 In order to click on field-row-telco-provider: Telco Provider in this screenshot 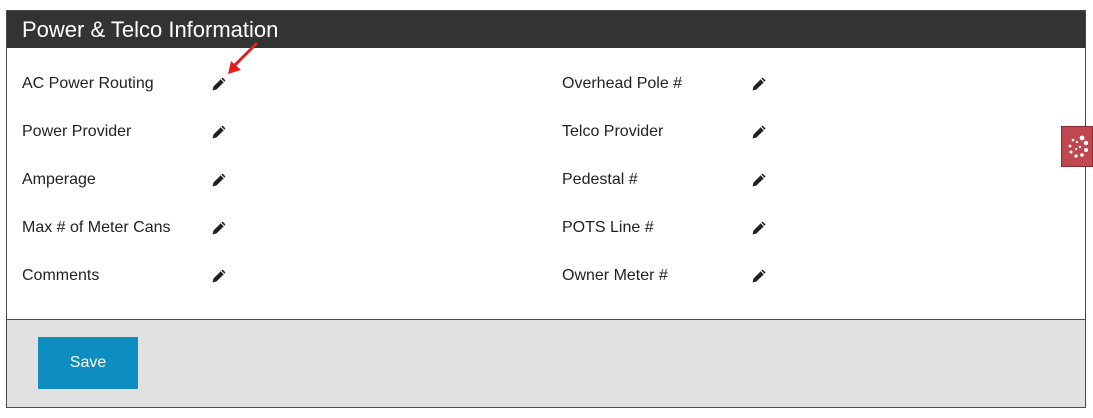, I will do `click(762, 132)`.